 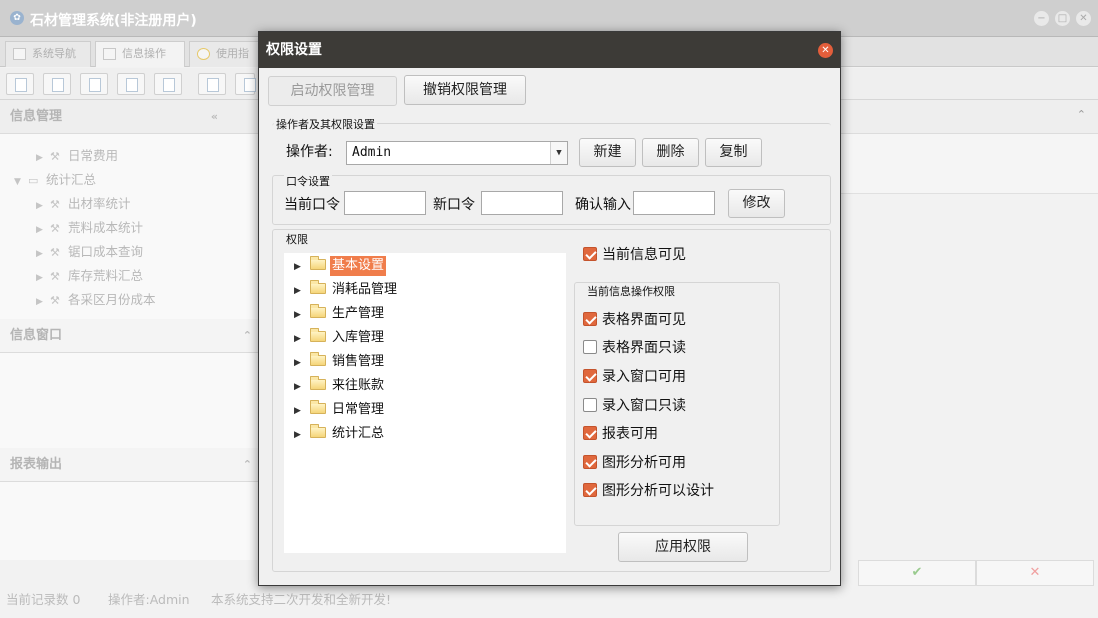 I want to click on copy-operator-button: 复制, so click(x=733, y=152).